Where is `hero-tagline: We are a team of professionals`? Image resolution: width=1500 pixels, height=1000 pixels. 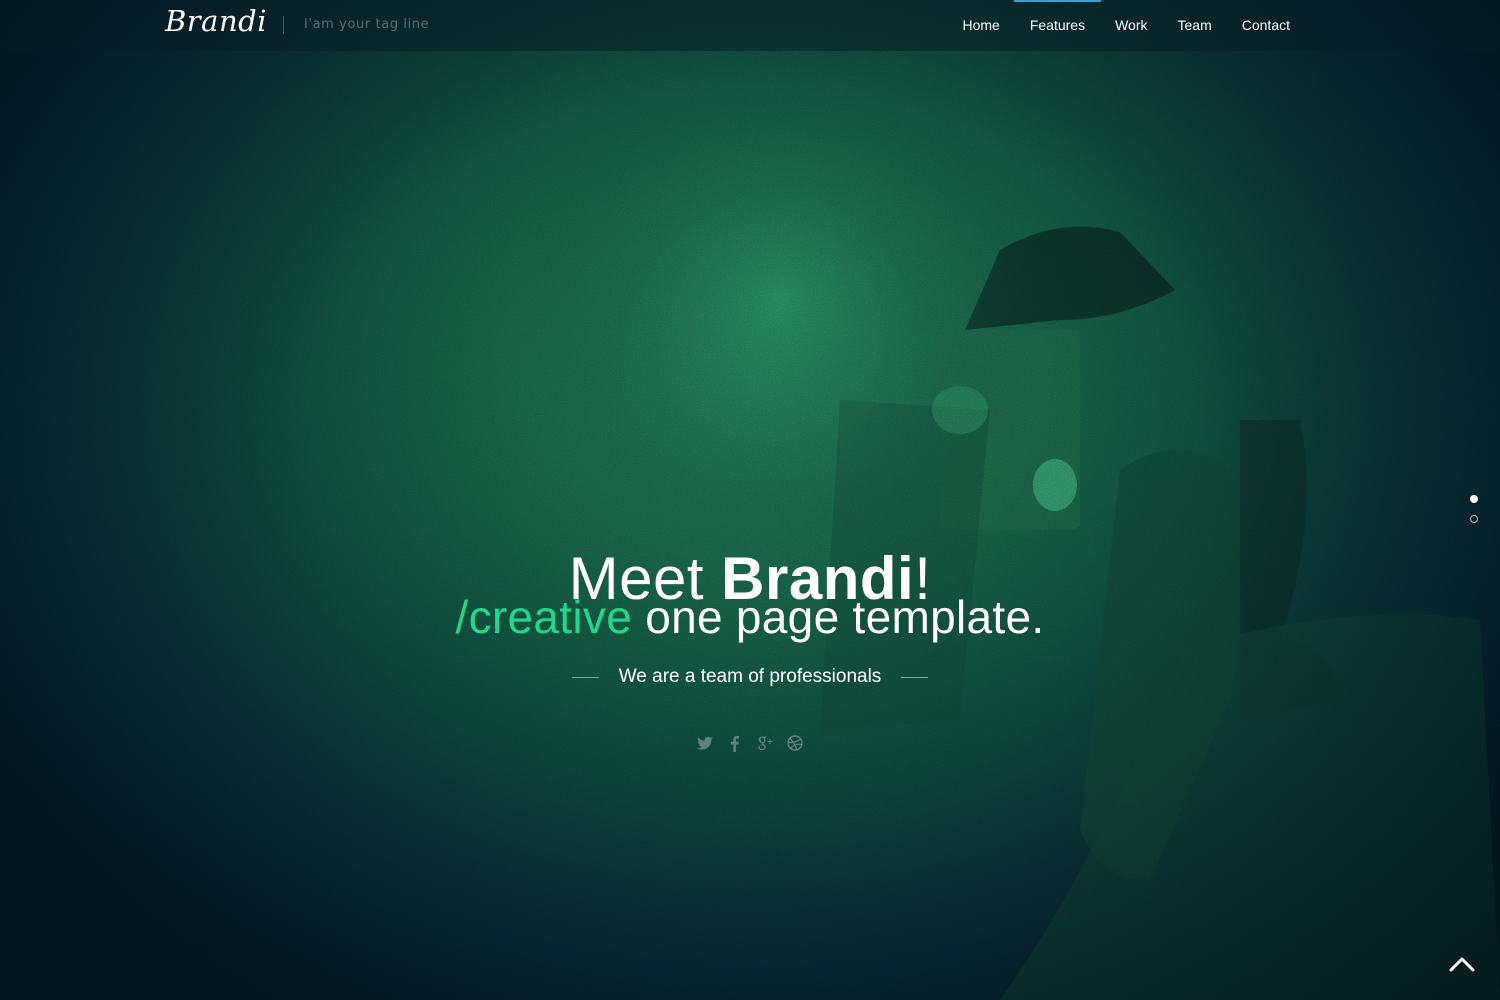
hero-tagline: We are a team of professionals is located at coordinates (750, 676).